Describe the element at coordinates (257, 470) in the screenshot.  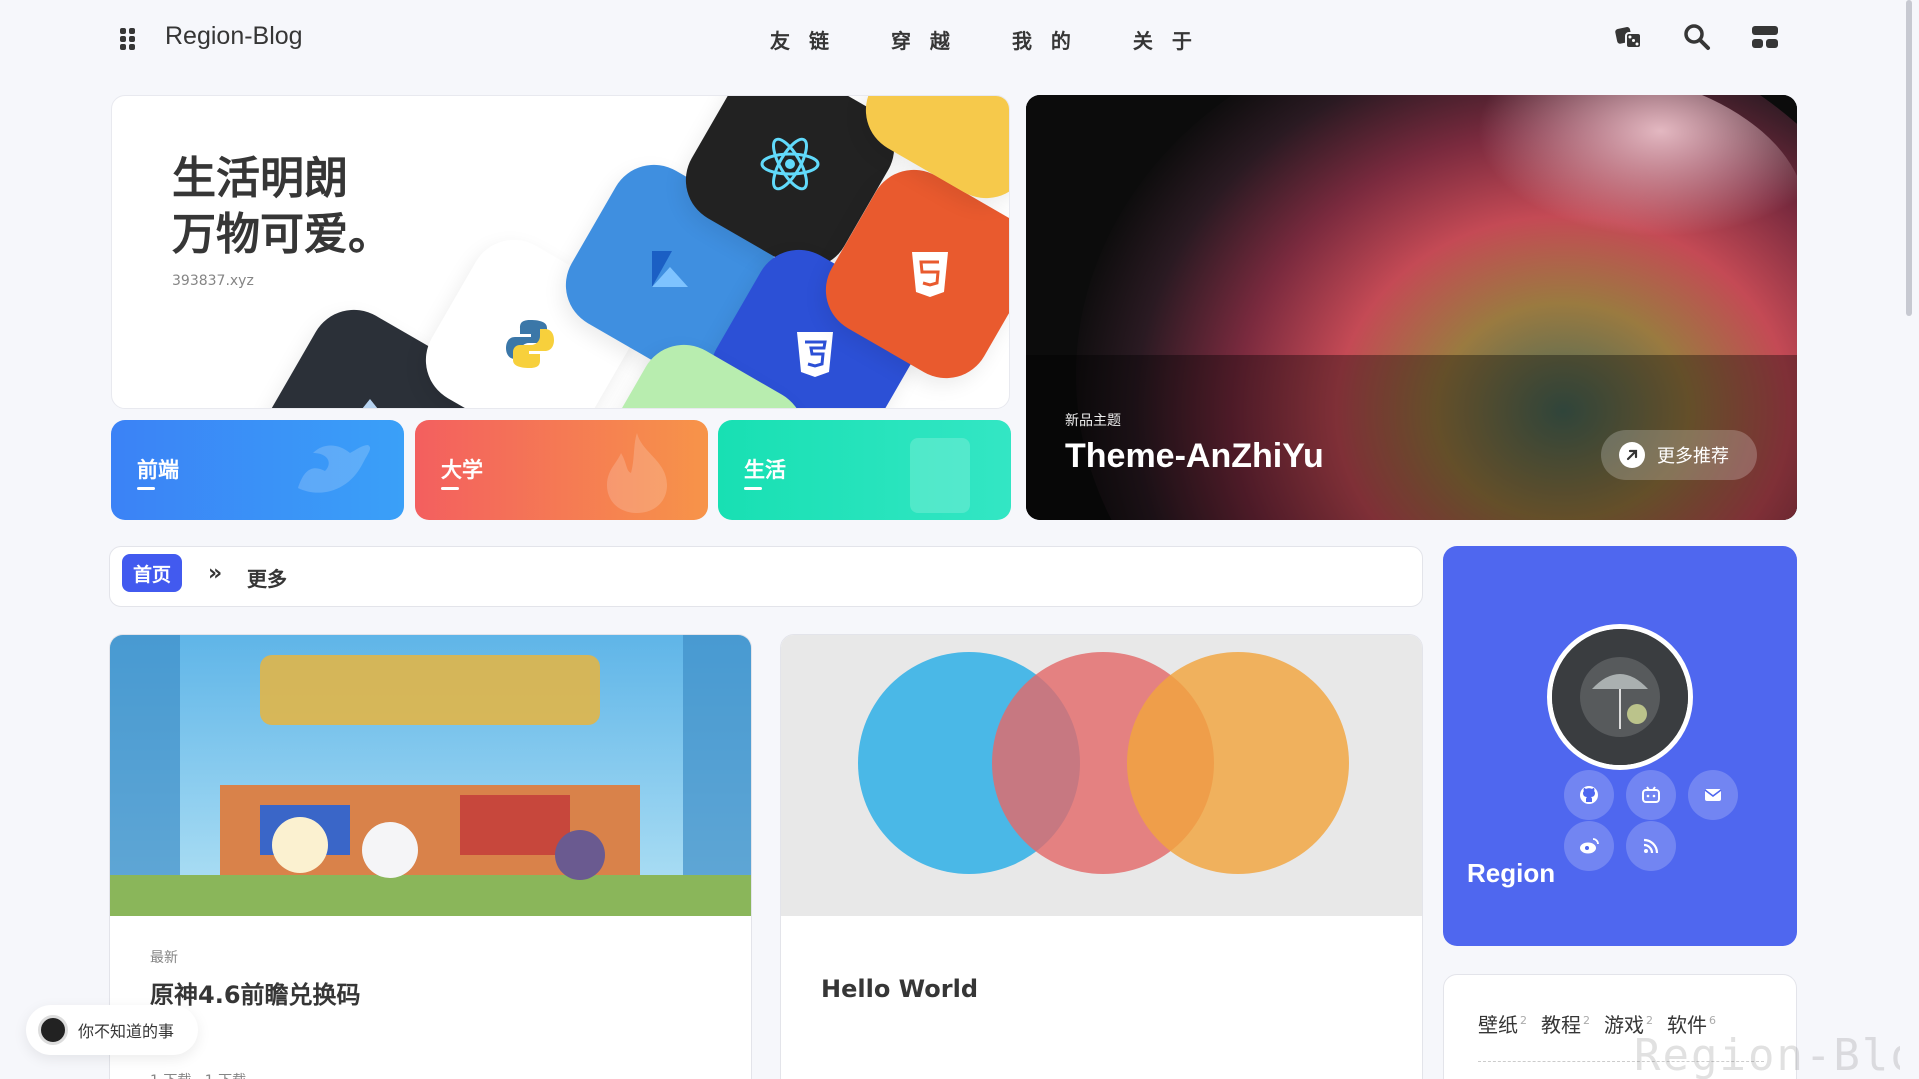
I see `category-frontend: 前端` at that location.